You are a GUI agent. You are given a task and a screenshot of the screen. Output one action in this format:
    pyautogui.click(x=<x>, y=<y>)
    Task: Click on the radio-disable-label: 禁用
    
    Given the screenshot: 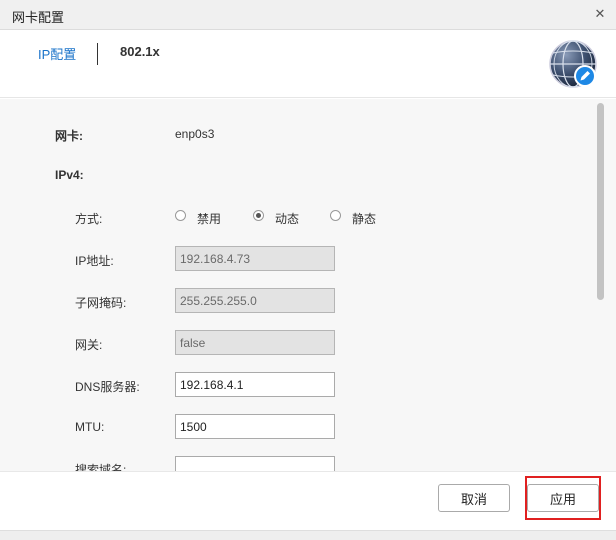 What is the action you would take?
    pyautogui.click(x=209, y=219)
    